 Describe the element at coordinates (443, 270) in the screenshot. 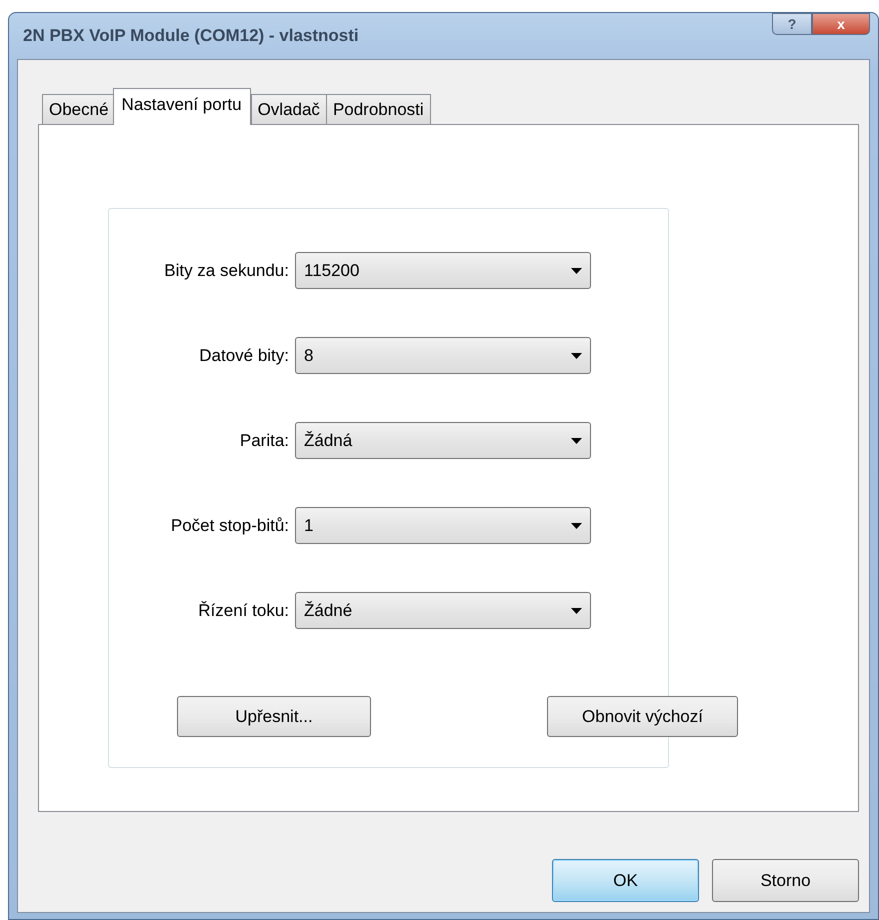

I see `dropdown: 115200` at that location.